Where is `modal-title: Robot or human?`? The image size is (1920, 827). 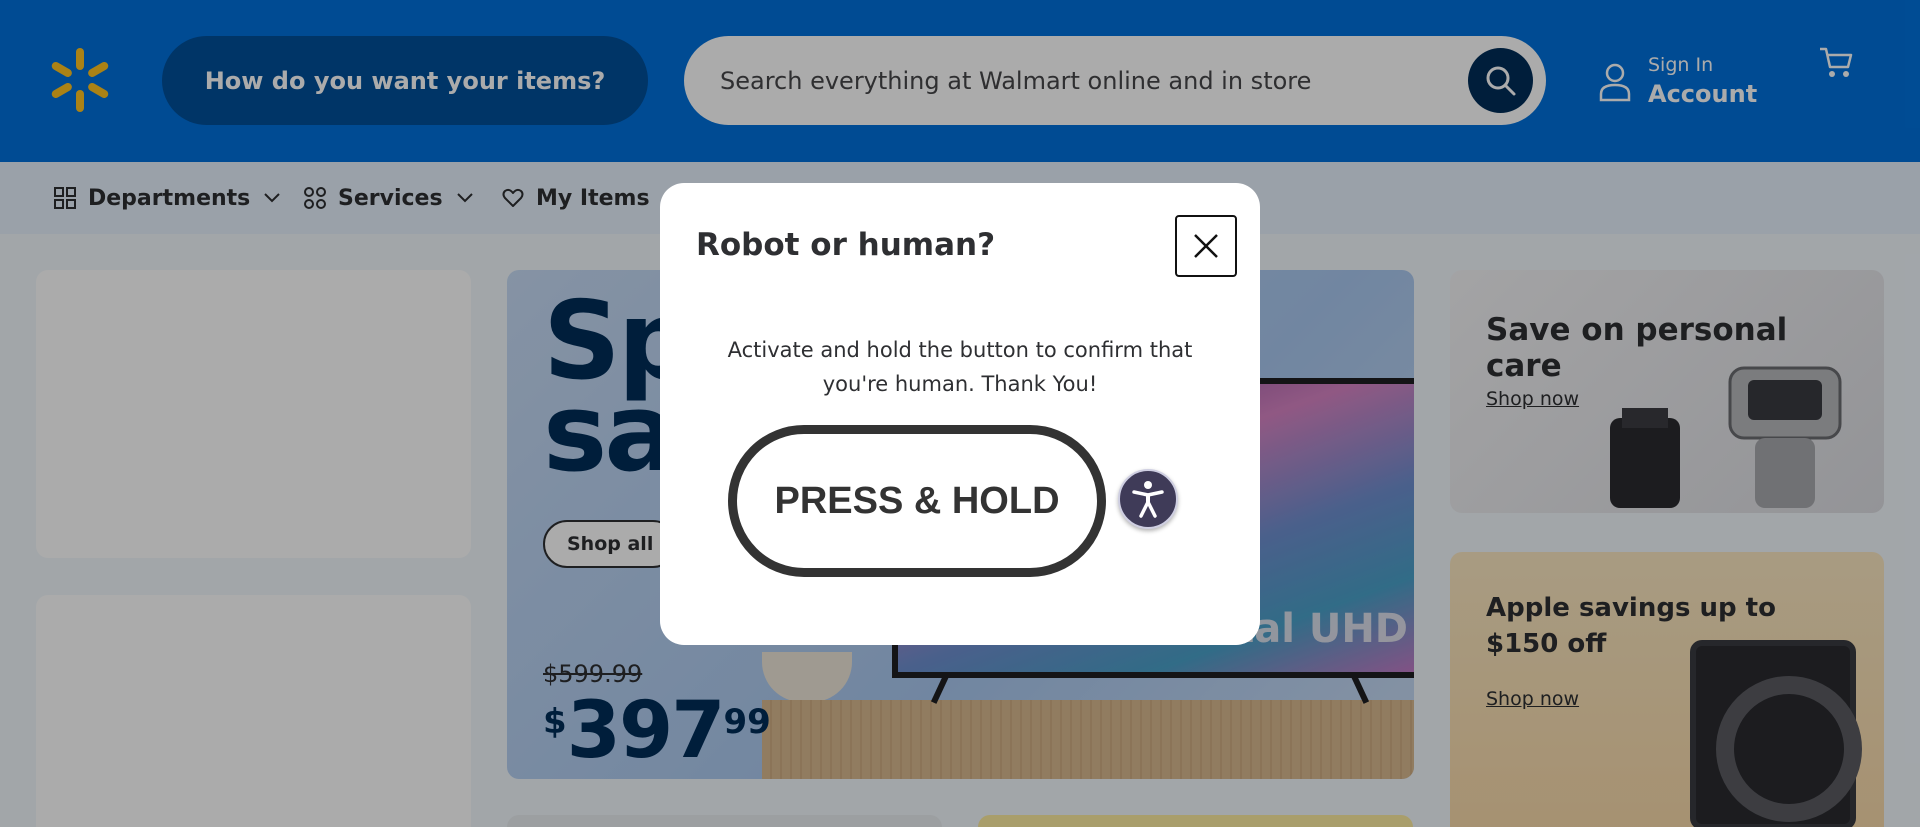 modal-title: Robot or human? is located at coordinates (846, 245).